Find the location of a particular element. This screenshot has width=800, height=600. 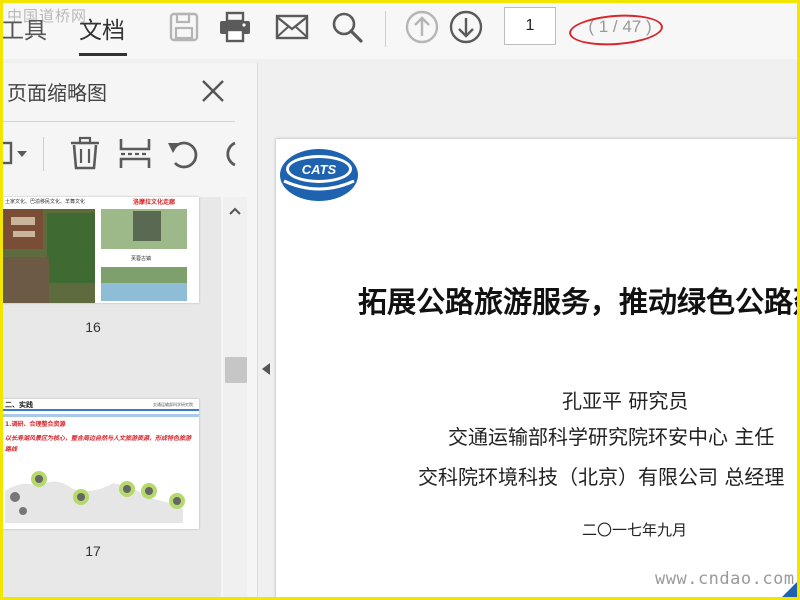

menu-tab-document: 文档 is located at coordinates (102, 28).